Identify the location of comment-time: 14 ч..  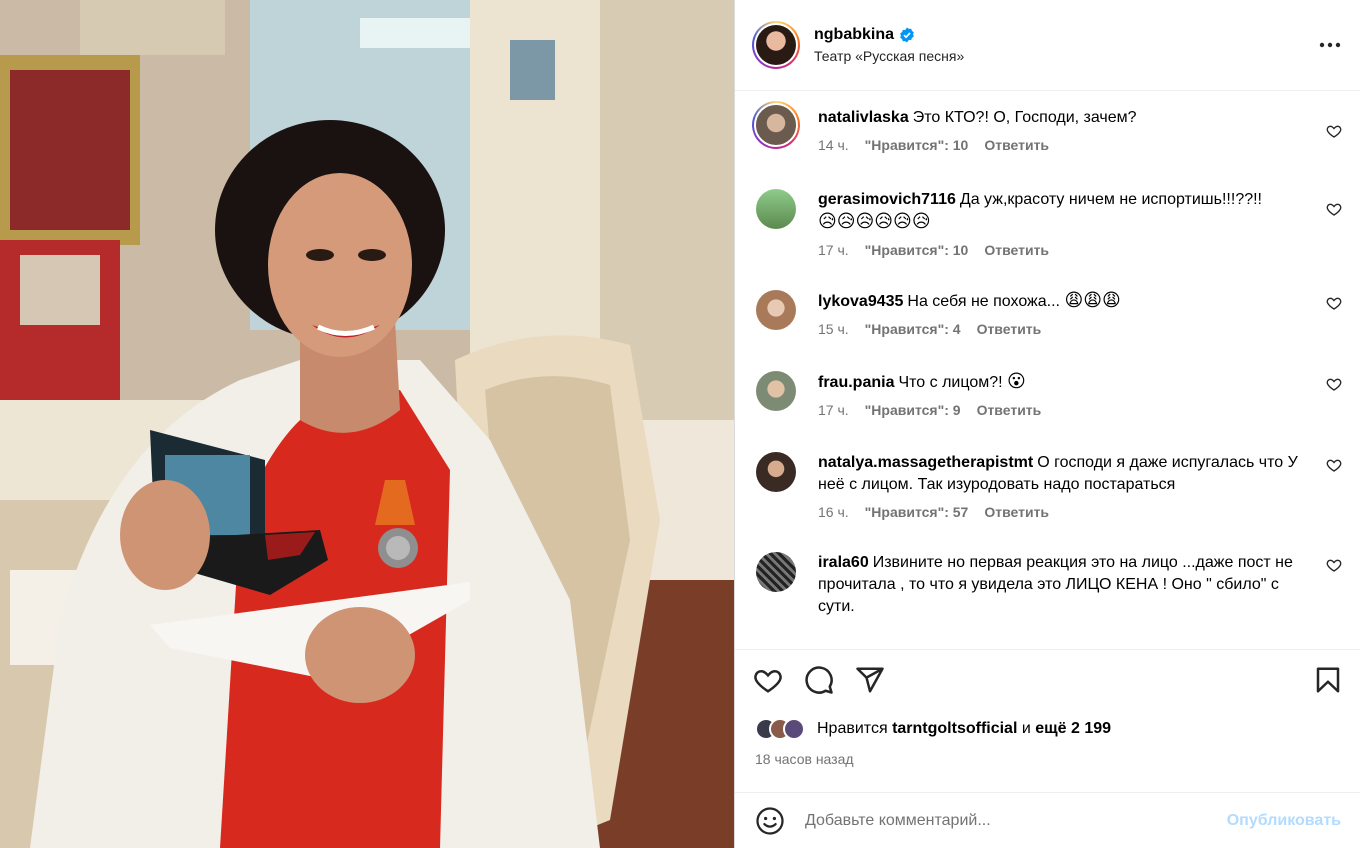
(833, 145).